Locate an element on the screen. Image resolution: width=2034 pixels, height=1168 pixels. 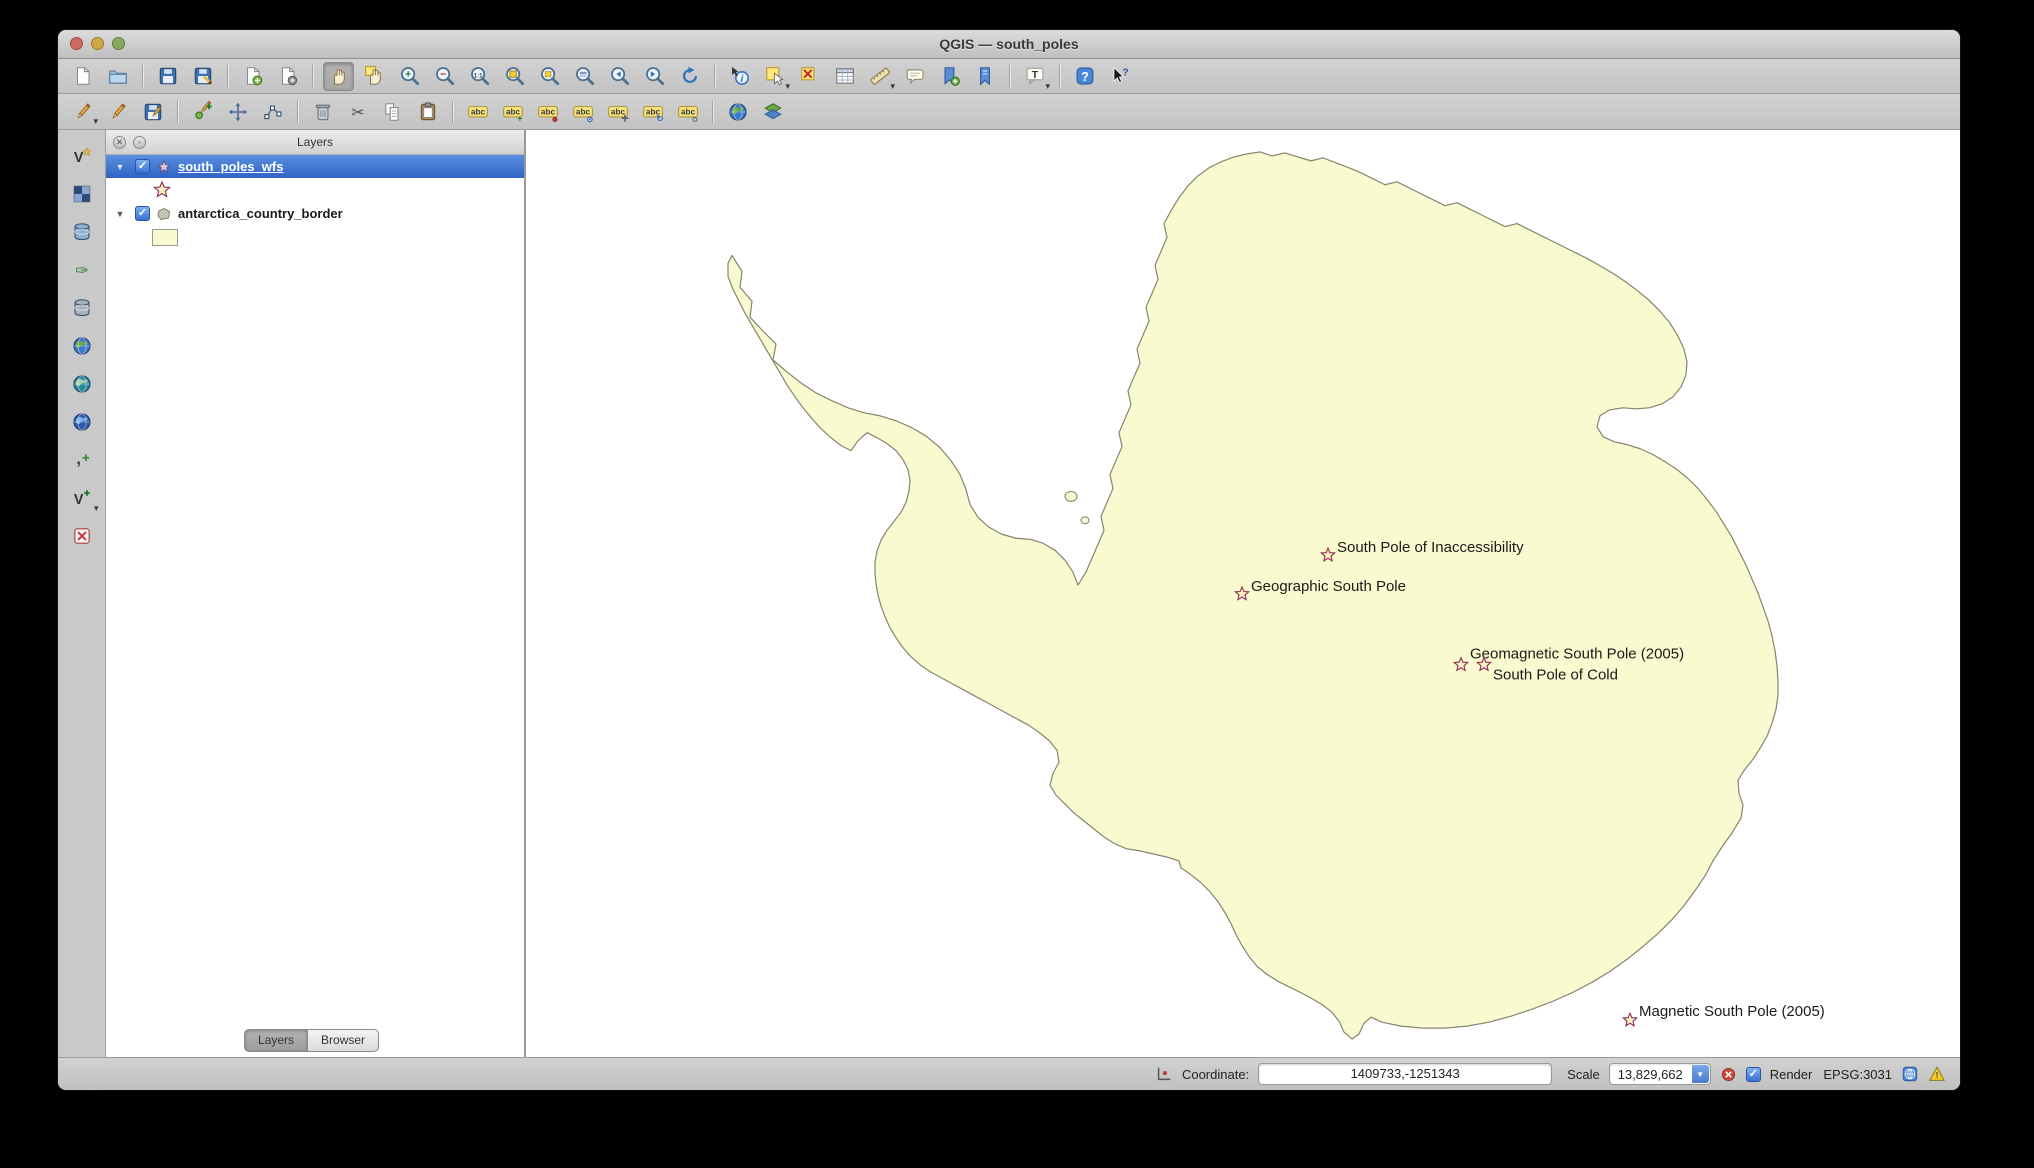
whats-this-button: ? is located at coordinates (1119, 76).